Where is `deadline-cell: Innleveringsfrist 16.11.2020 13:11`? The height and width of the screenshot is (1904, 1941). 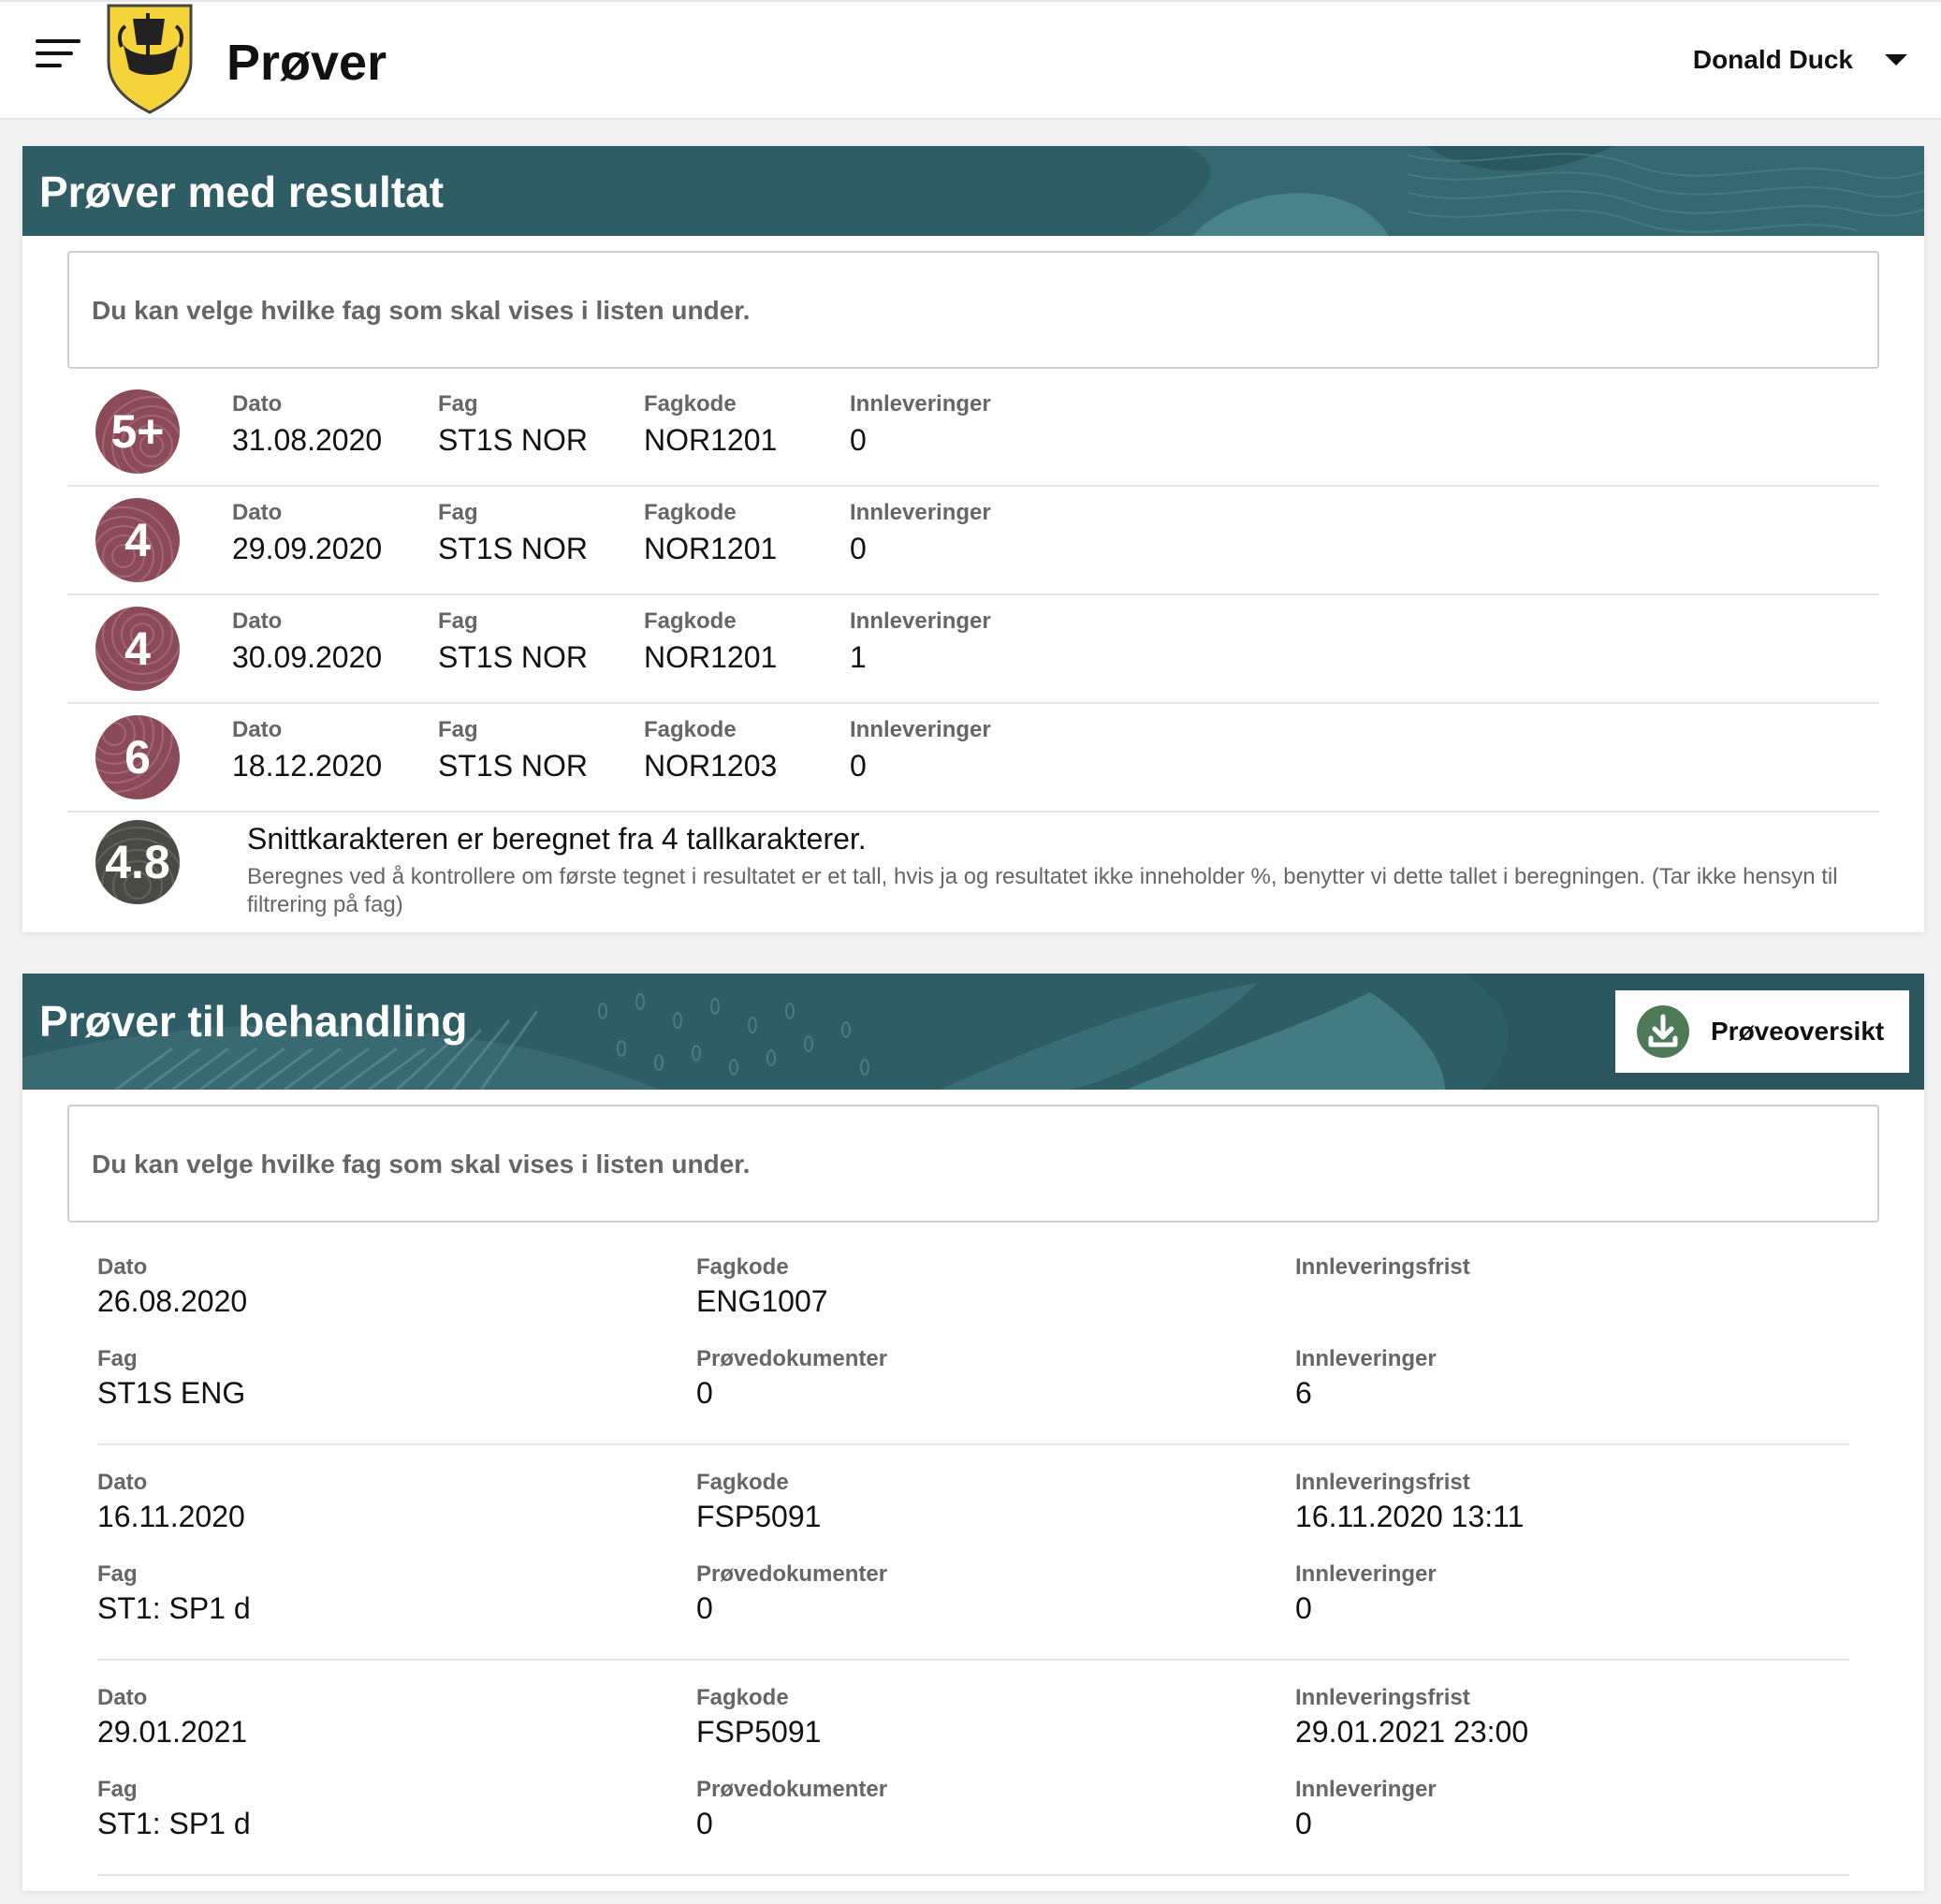 deadline-cell: Innleveringsfrist 16.11.2020 13:11 is located at coordinates (1410, 1501).